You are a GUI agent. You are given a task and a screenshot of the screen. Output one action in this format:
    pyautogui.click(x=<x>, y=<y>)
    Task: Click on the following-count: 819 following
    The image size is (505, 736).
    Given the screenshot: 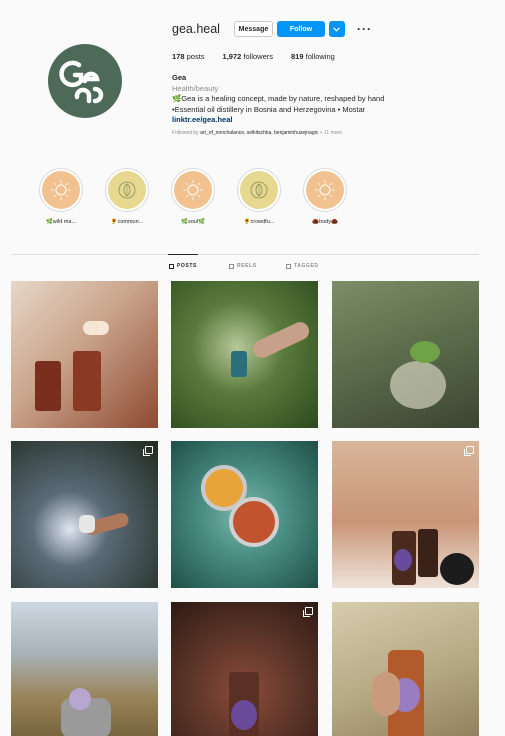 What is the action you would take?
    pyautogui.click(x=313, y=56)
    